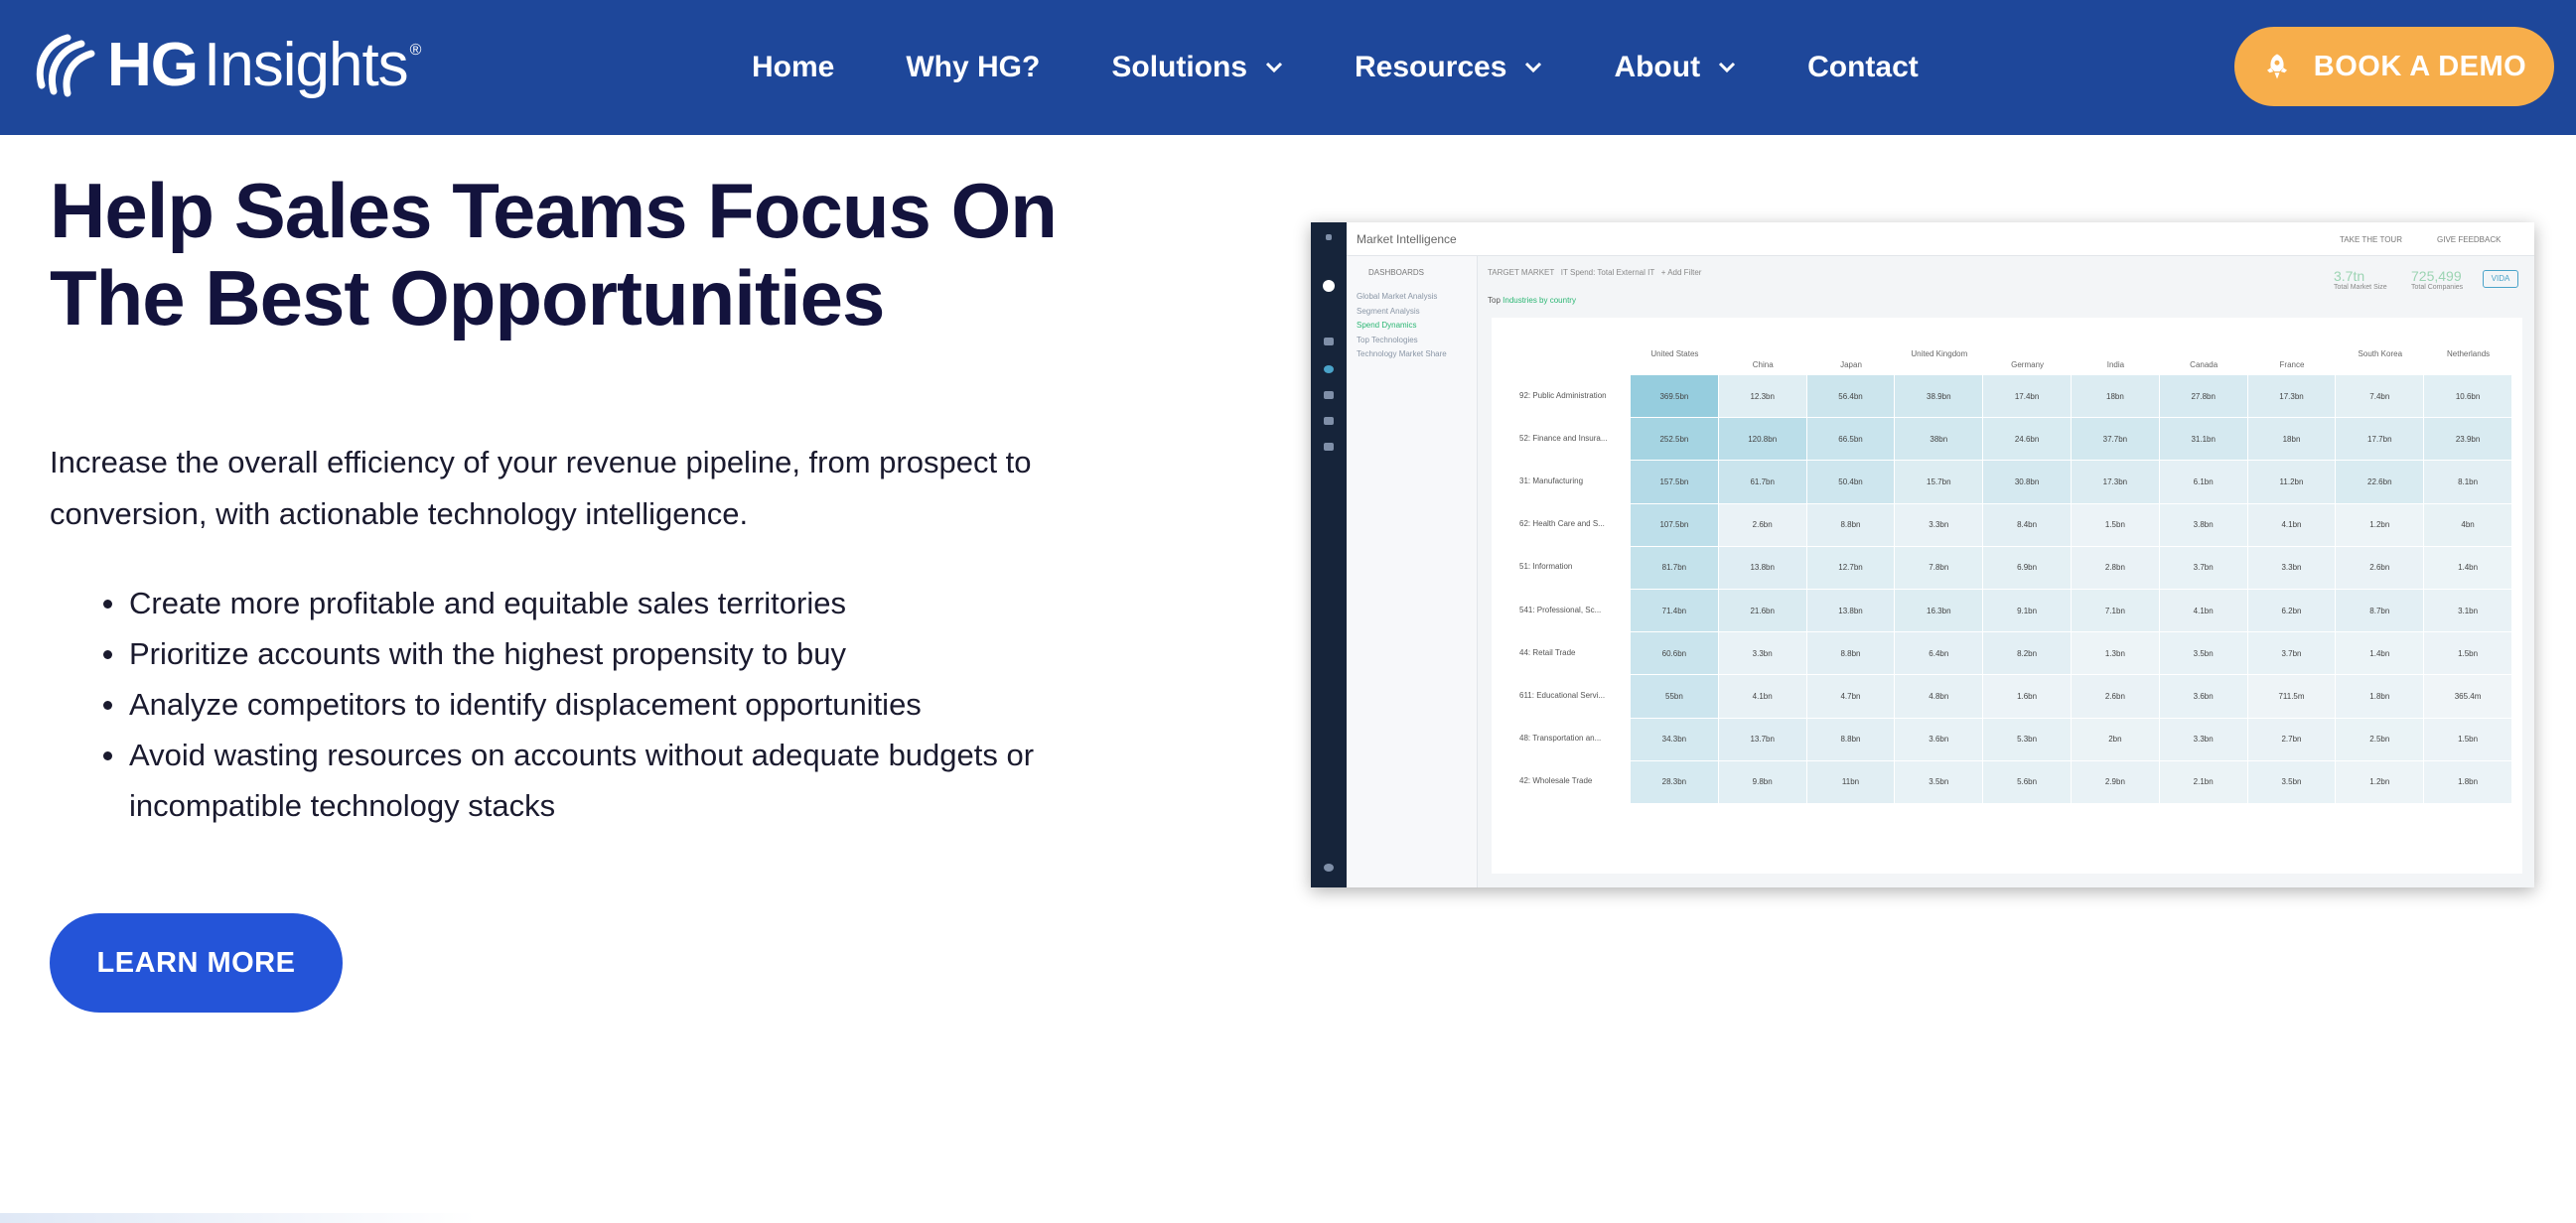 Image resolution: width=2576 pixels, height=1223 pixels. Describe the element at coordinates (1939, 611) in the screenshot. I see `heatmap-cell: 16.3bn` at that location.